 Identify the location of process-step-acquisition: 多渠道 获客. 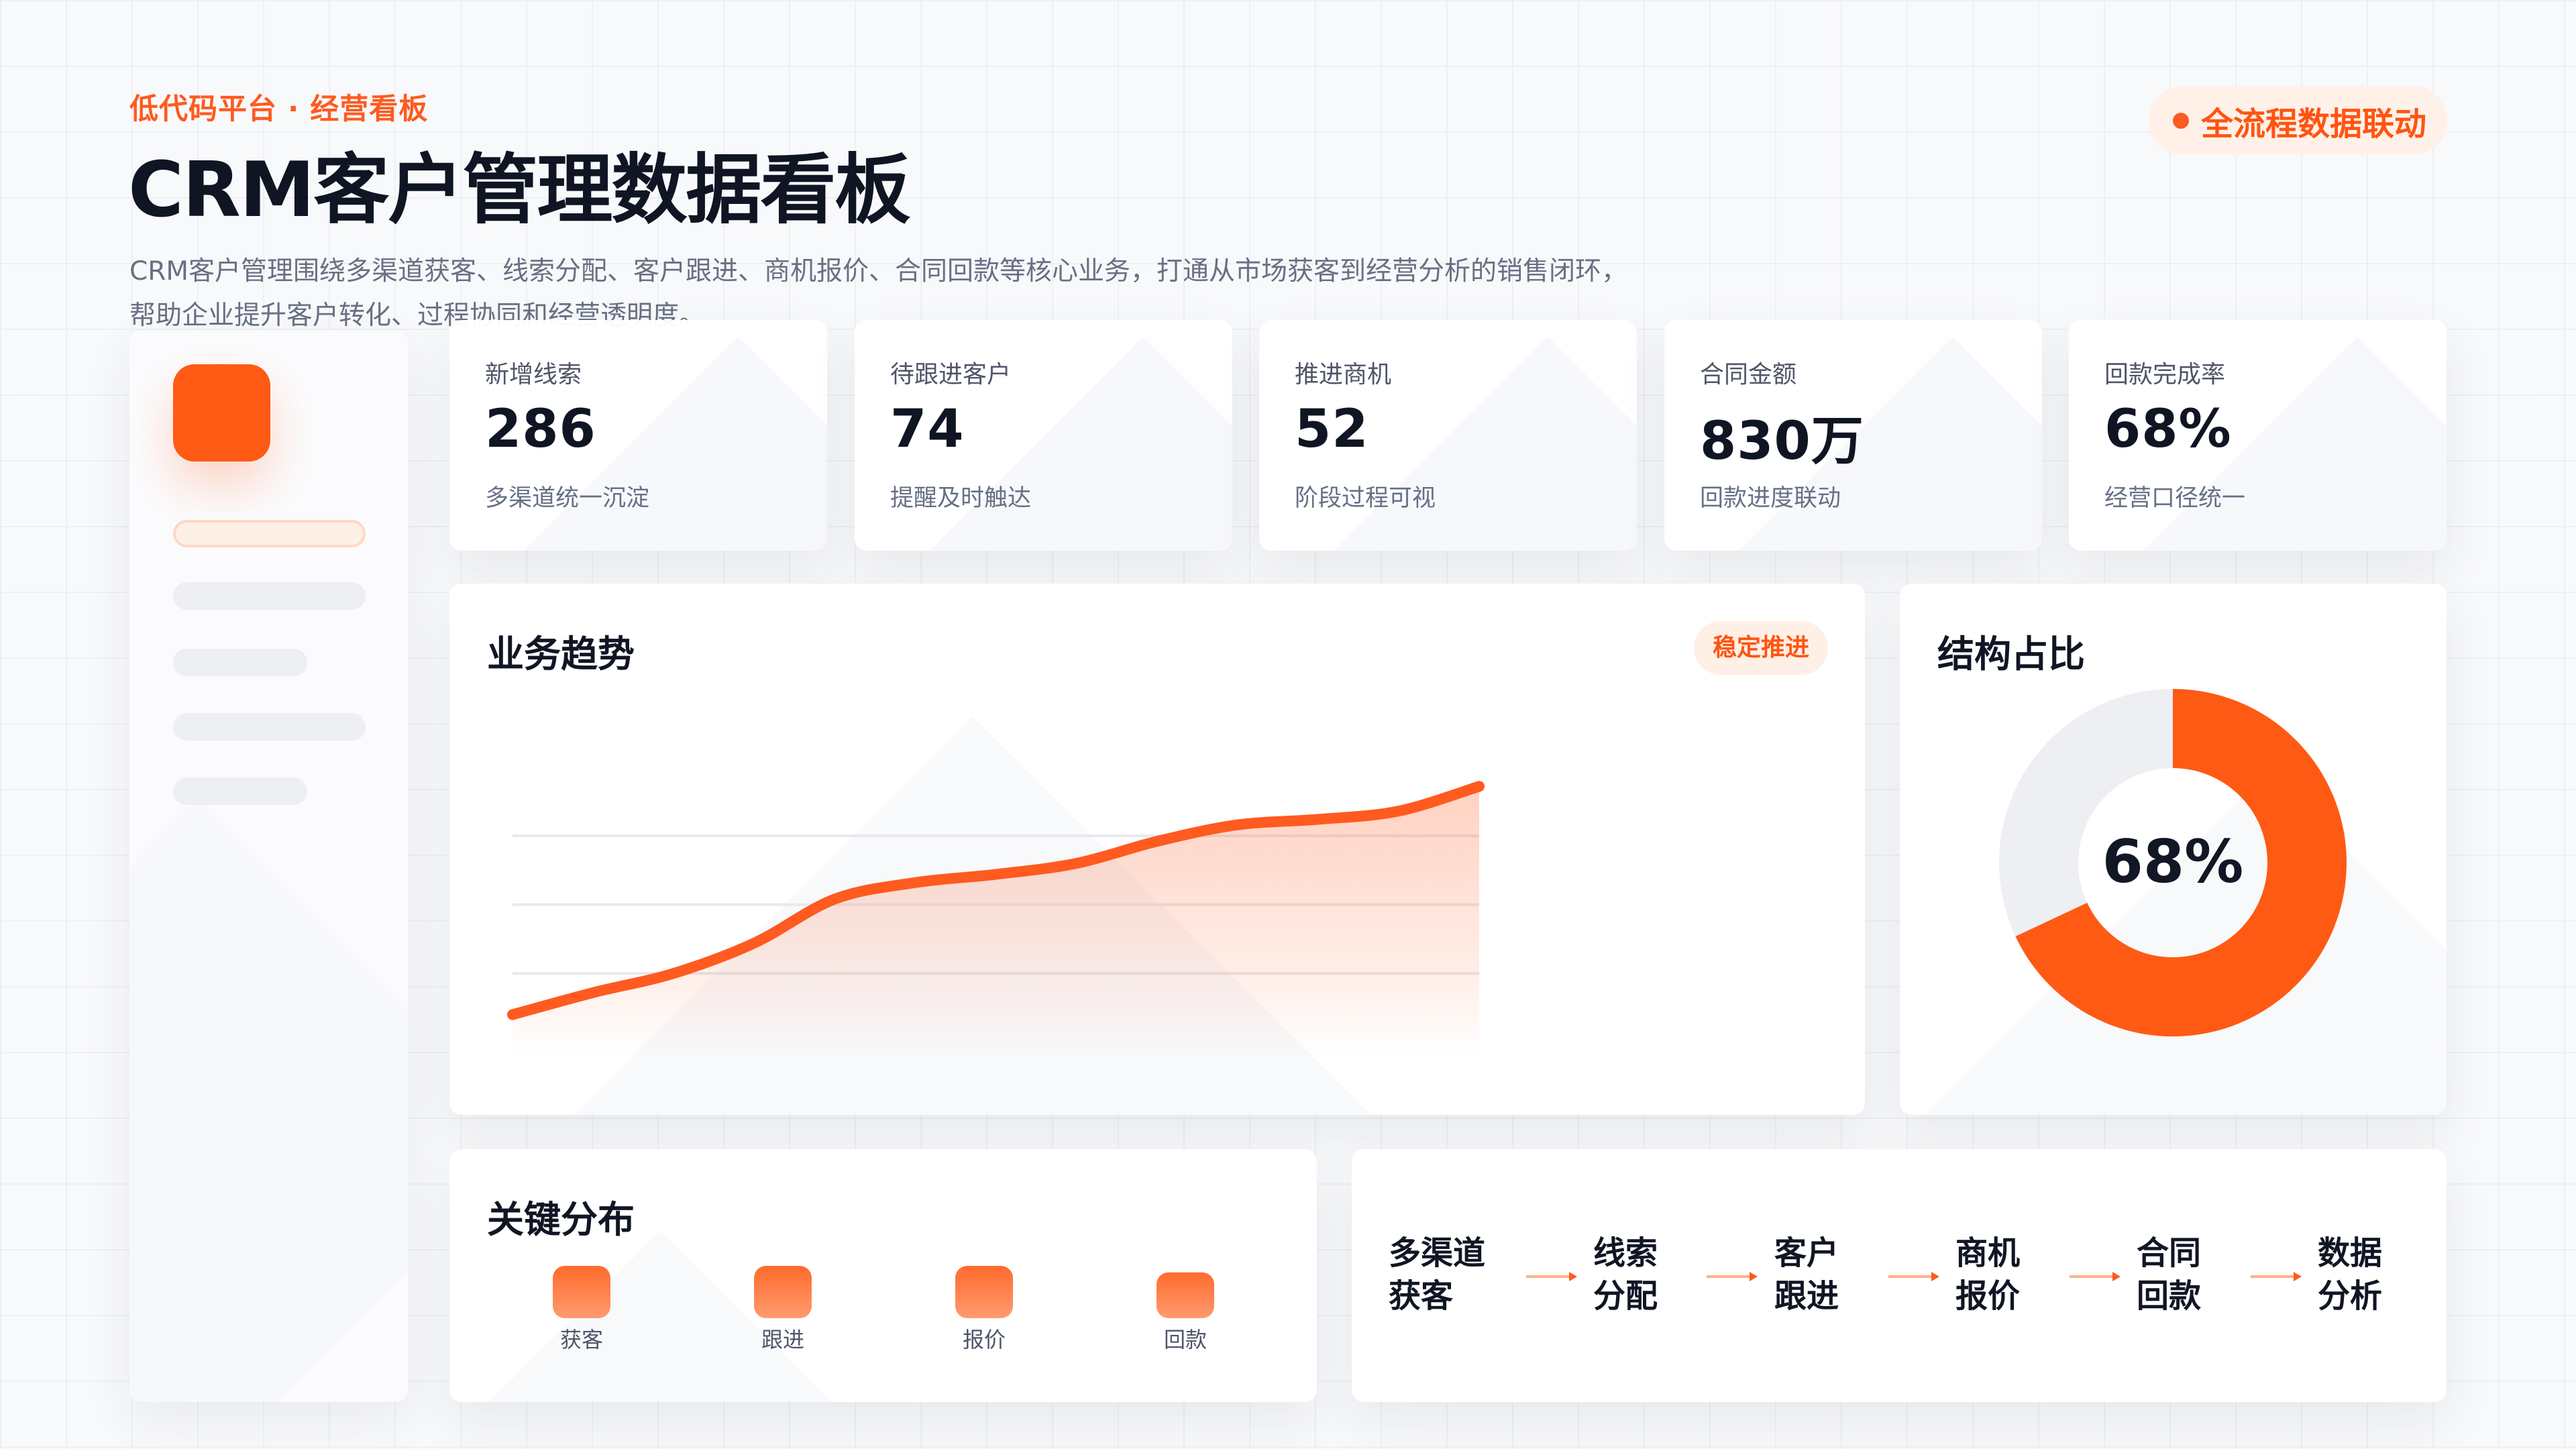
(1437, 1275).